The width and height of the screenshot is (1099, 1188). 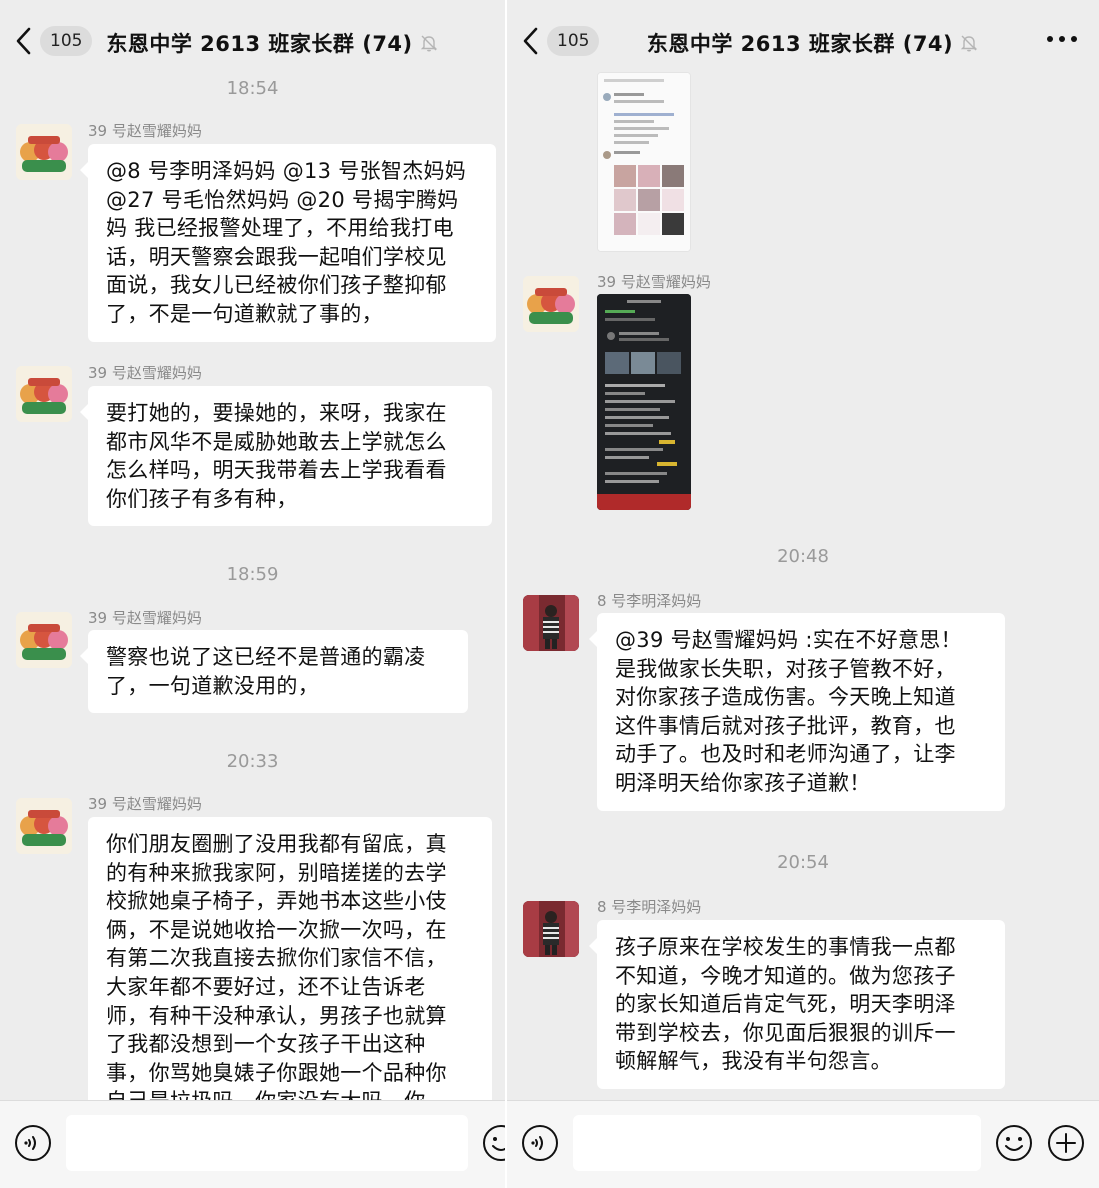 What do you see at coordinates (1062, 39) in the screenshot?
I see `more-dots-icon` at bounding box center [1062, 39].